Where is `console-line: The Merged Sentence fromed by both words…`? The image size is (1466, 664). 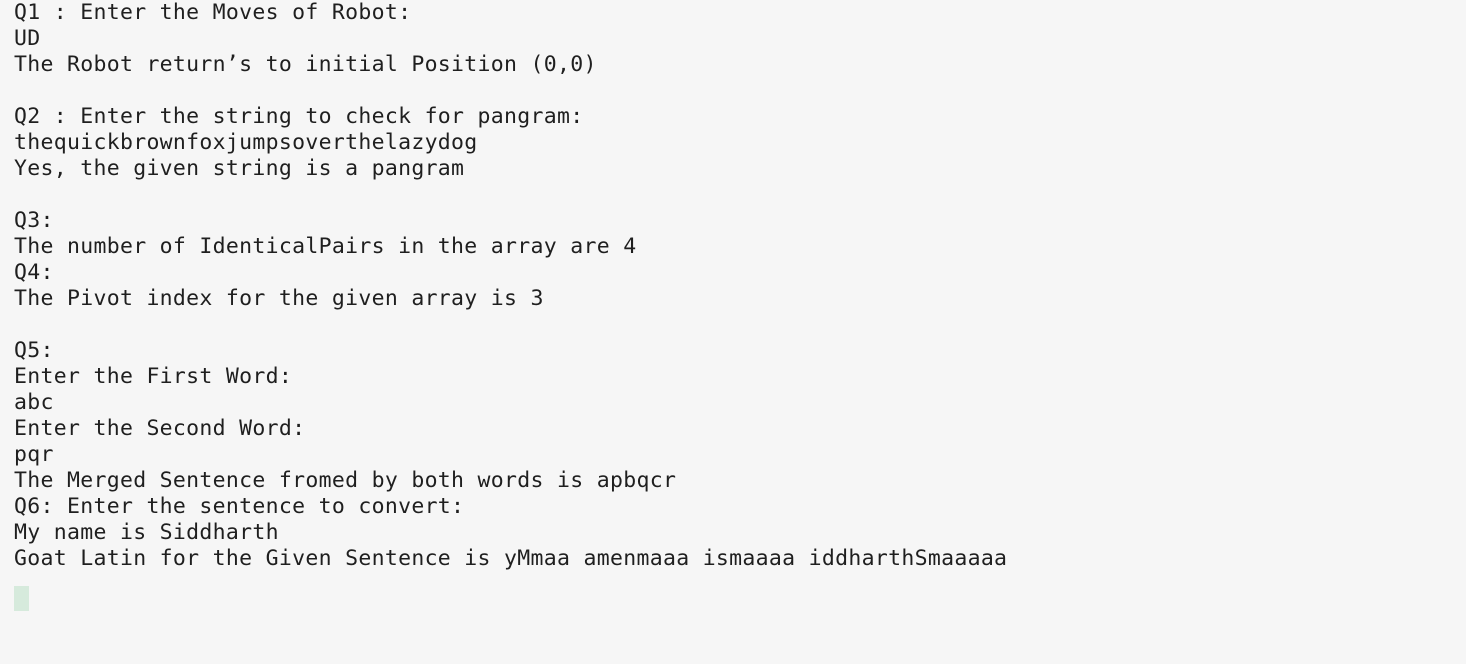
console-line: The Merged Sentence fromed by both words… is located at coordinates (345, 480).